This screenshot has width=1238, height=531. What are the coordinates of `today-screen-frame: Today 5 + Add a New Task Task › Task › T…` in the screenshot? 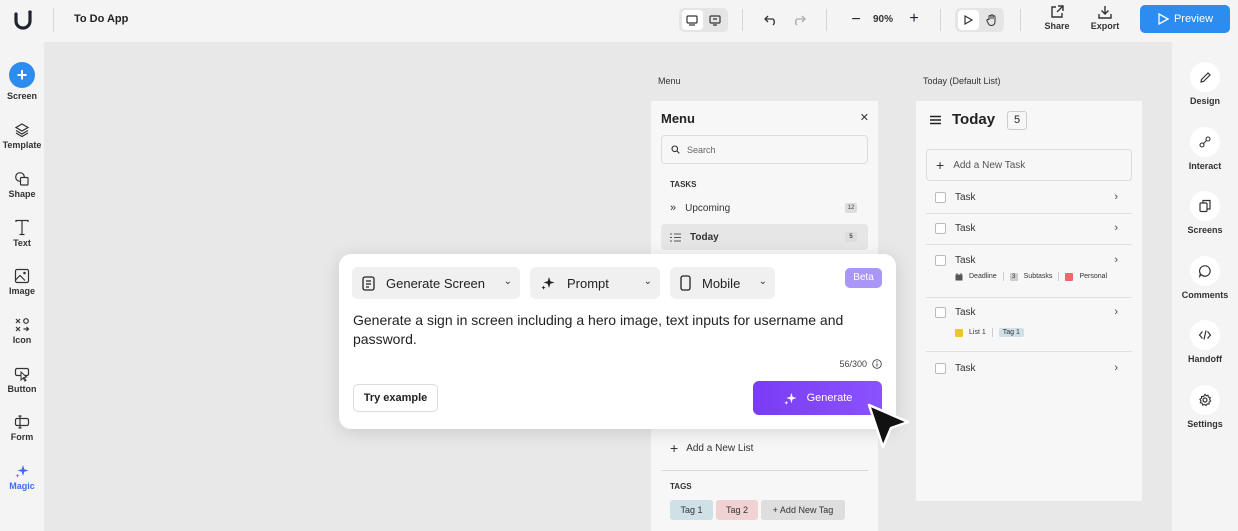 It's located at (1029, 301).